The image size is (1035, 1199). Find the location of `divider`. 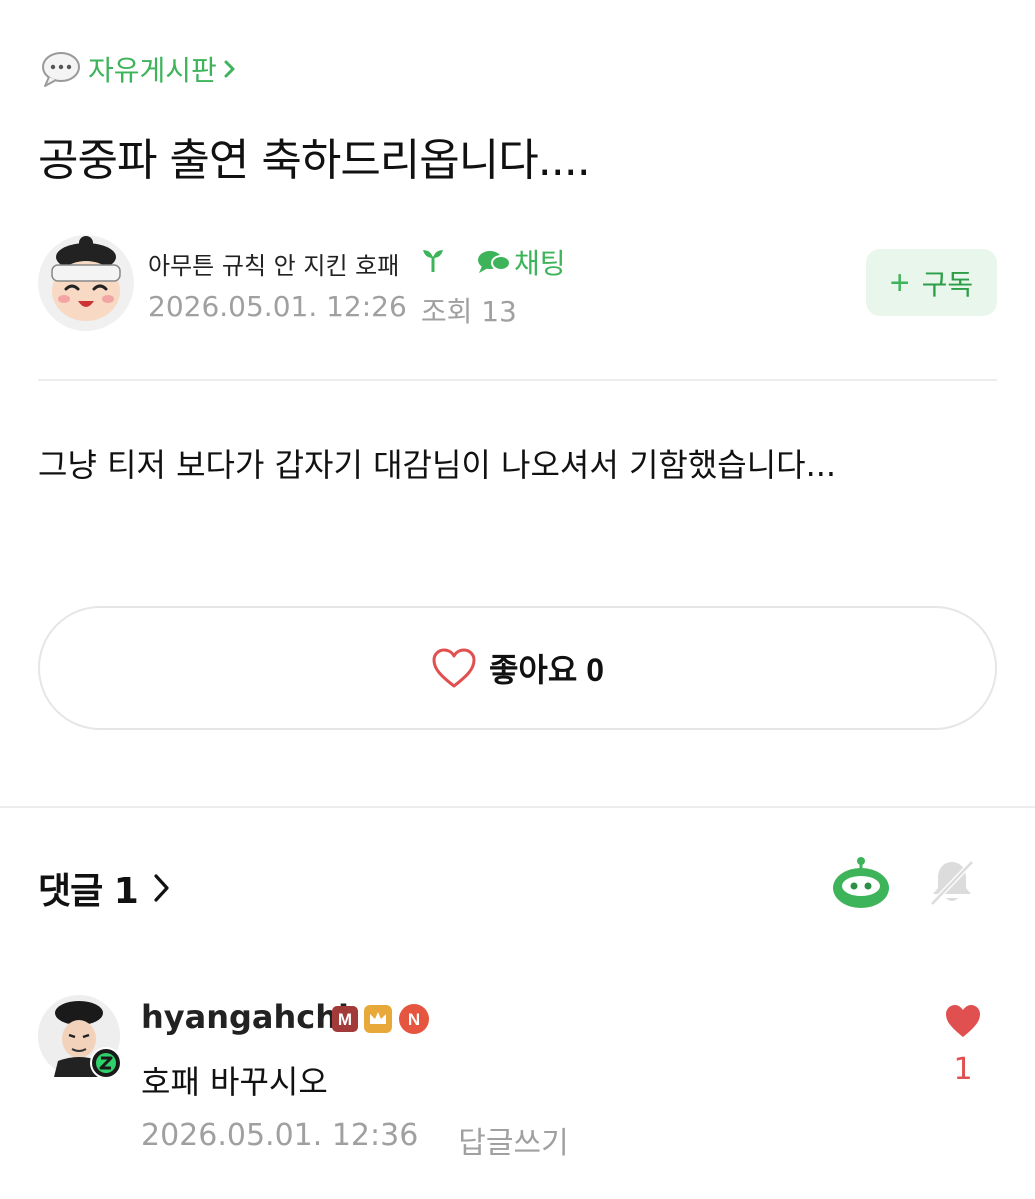

divider is located at coordinates (517, 380).